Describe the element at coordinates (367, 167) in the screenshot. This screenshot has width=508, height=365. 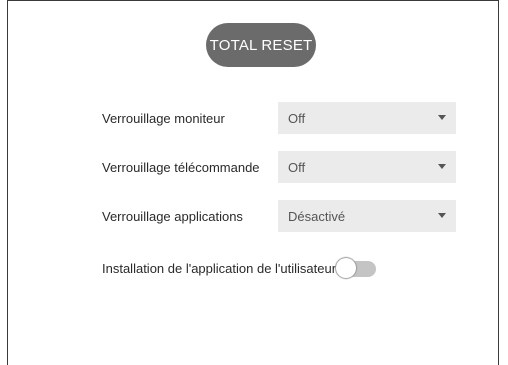
I see `remote-lock-select: Off` at that location.